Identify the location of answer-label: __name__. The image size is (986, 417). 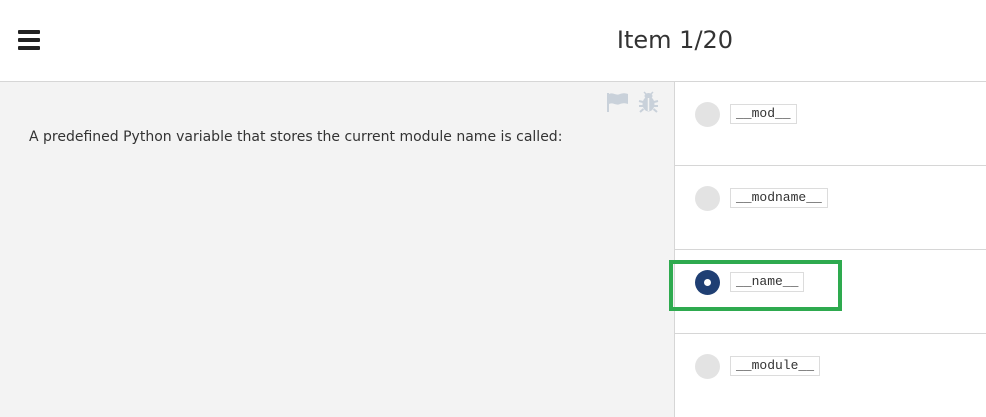
(767, 282).